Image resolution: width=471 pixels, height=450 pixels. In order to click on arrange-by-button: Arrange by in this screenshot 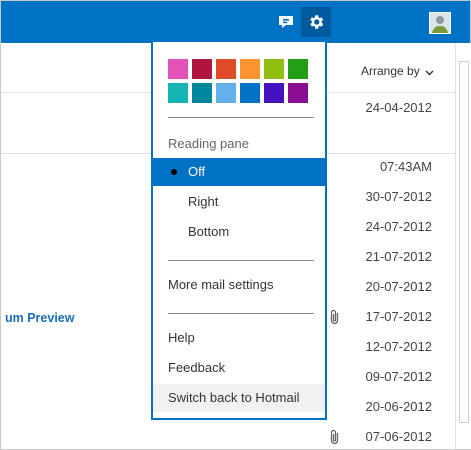, I will do `click(397, 71)`.